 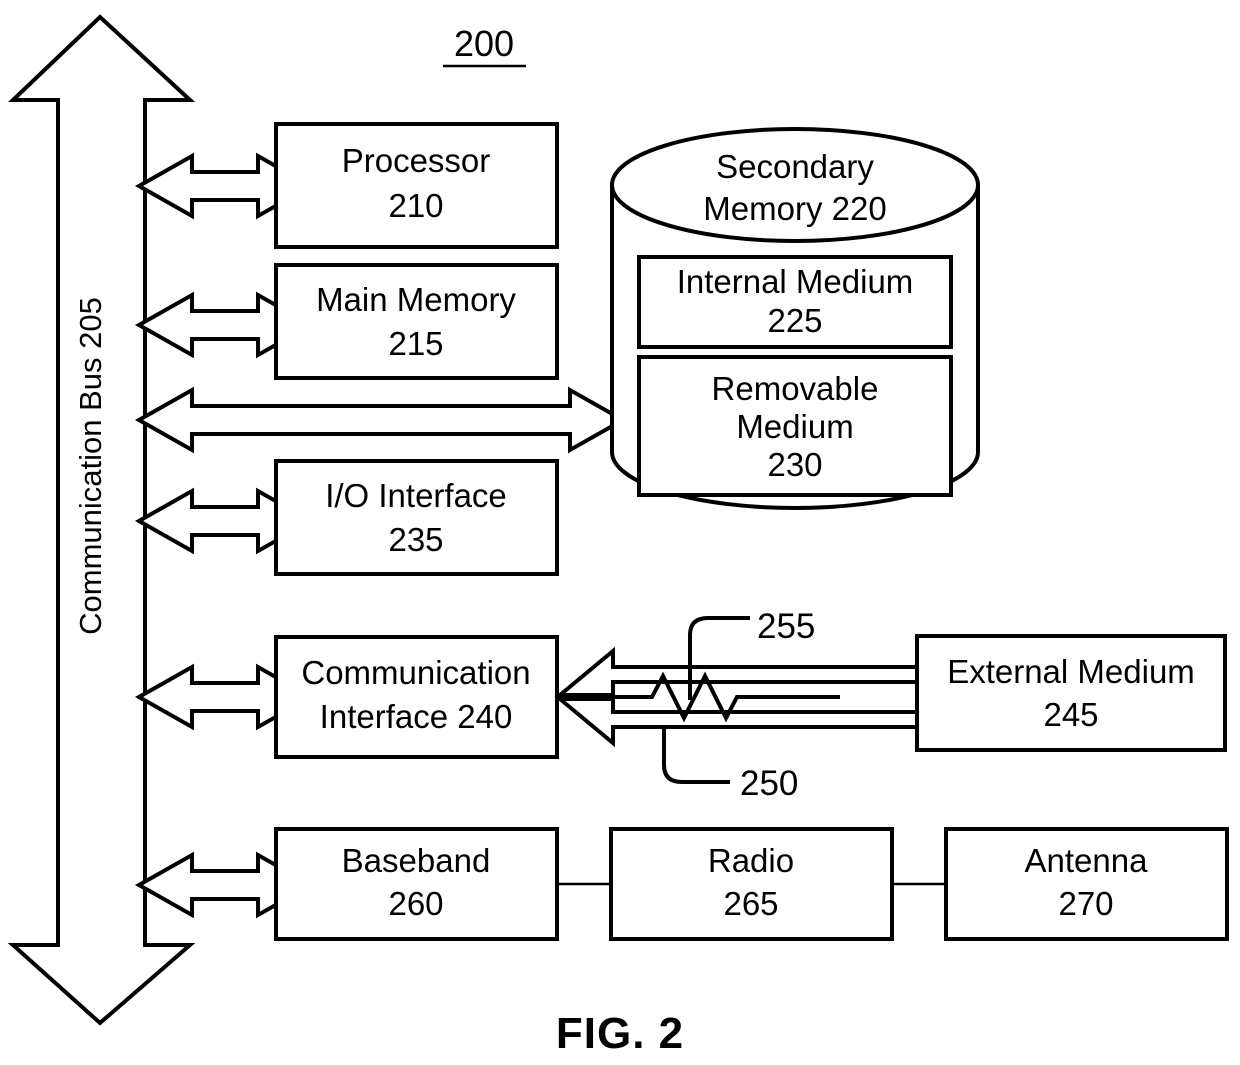 What do you see at coordinates (1087, 860) in the screenshot?
I see `block-antenna-title: Antenna` at bounding box center [1087, 860].